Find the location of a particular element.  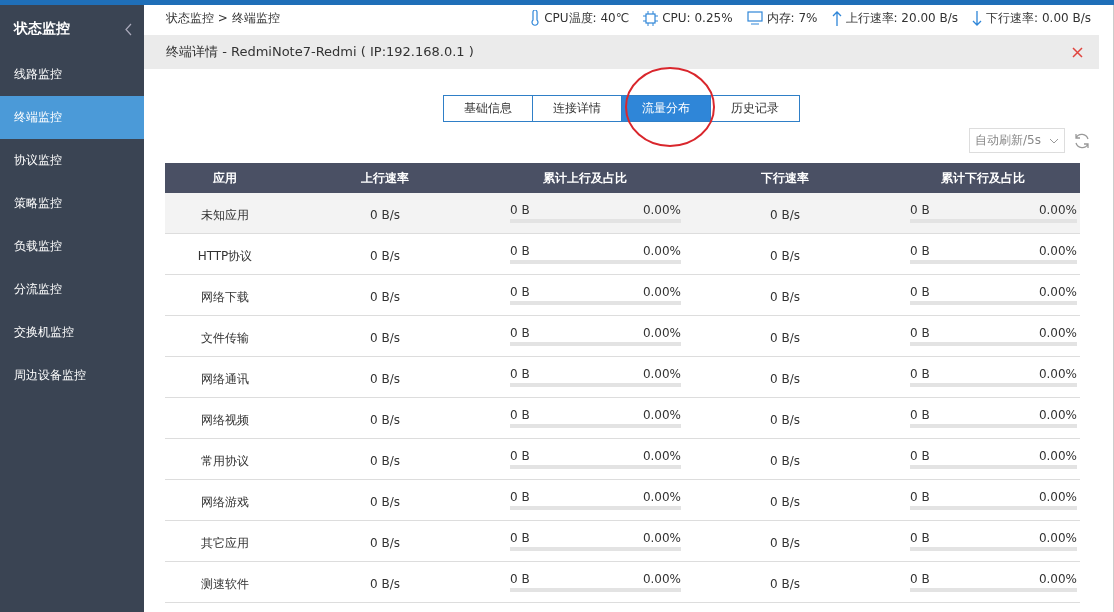

app-cell-text: 未知应用 is located at coordinates (225, 215).